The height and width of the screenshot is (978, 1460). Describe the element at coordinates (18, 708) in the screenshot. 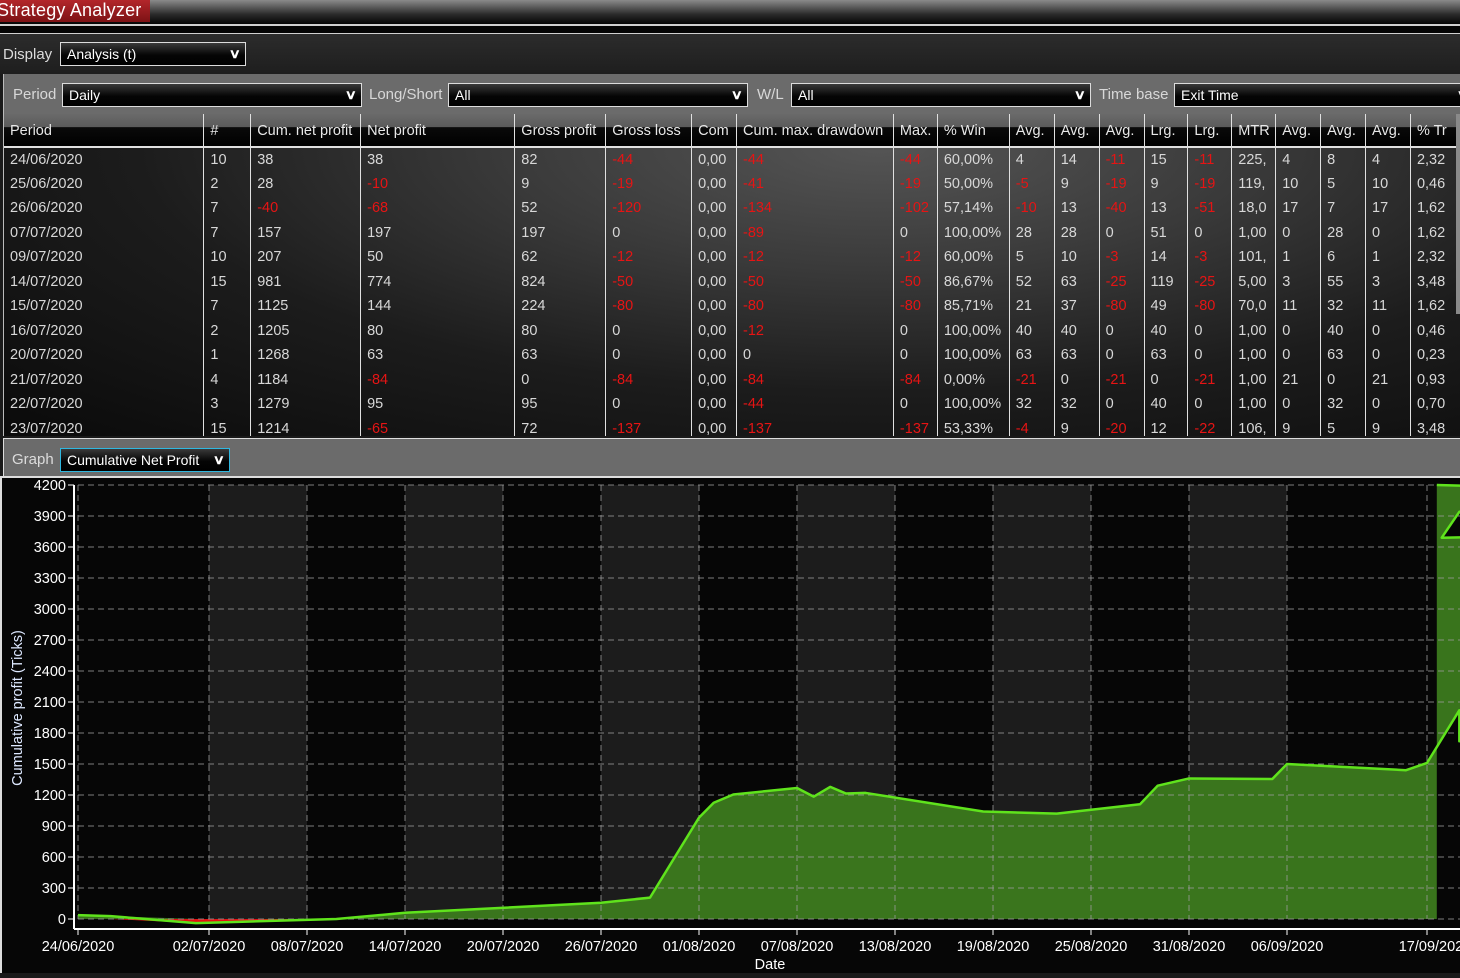

I see `y-axis-title: Cumulative profit (Ticks)` at that location.